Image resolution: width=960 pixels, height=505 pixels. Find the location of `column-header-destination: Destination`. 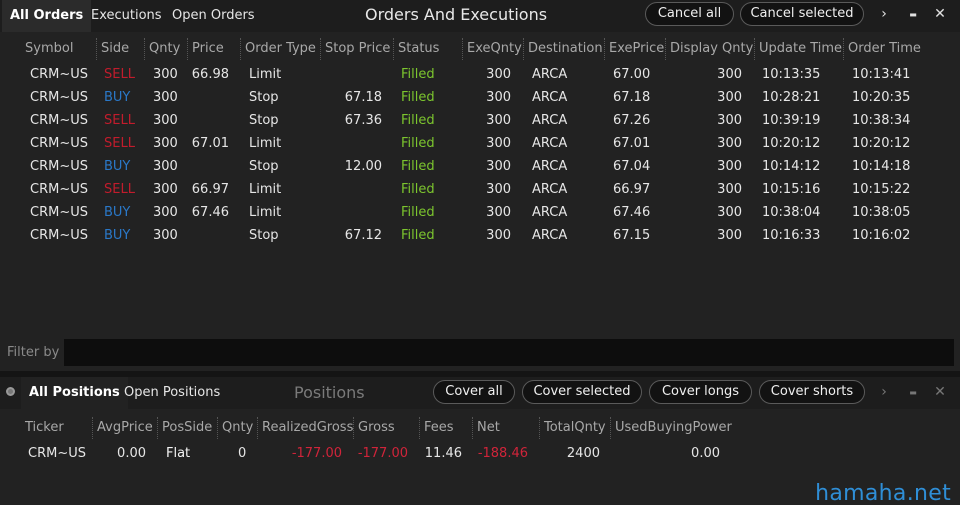

column-header-destination: Destination is located at coordinates (563, 49).